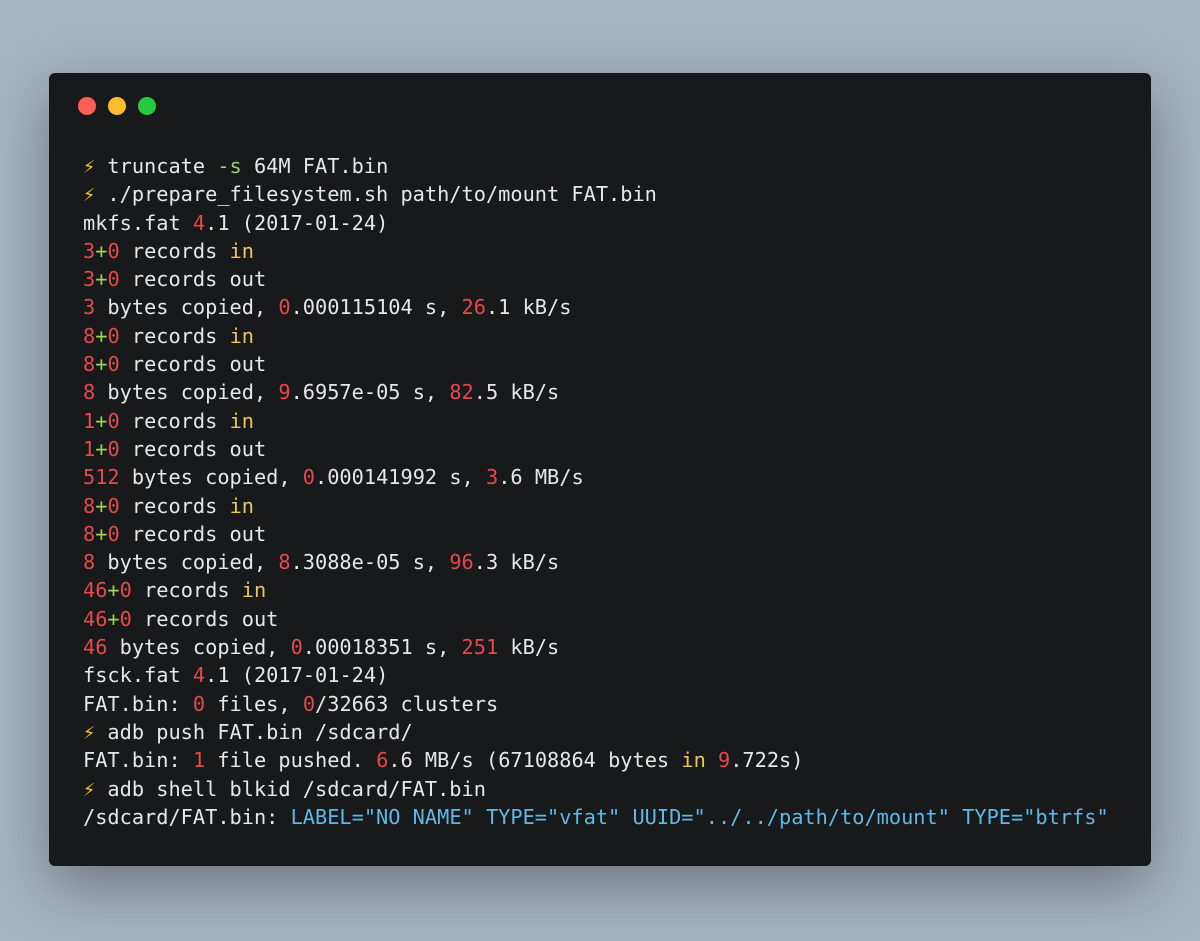 Image resolution: width=1200 pixels, height=941 pixels. I want to click on terminal-text: file pushed., so click(291, 760).